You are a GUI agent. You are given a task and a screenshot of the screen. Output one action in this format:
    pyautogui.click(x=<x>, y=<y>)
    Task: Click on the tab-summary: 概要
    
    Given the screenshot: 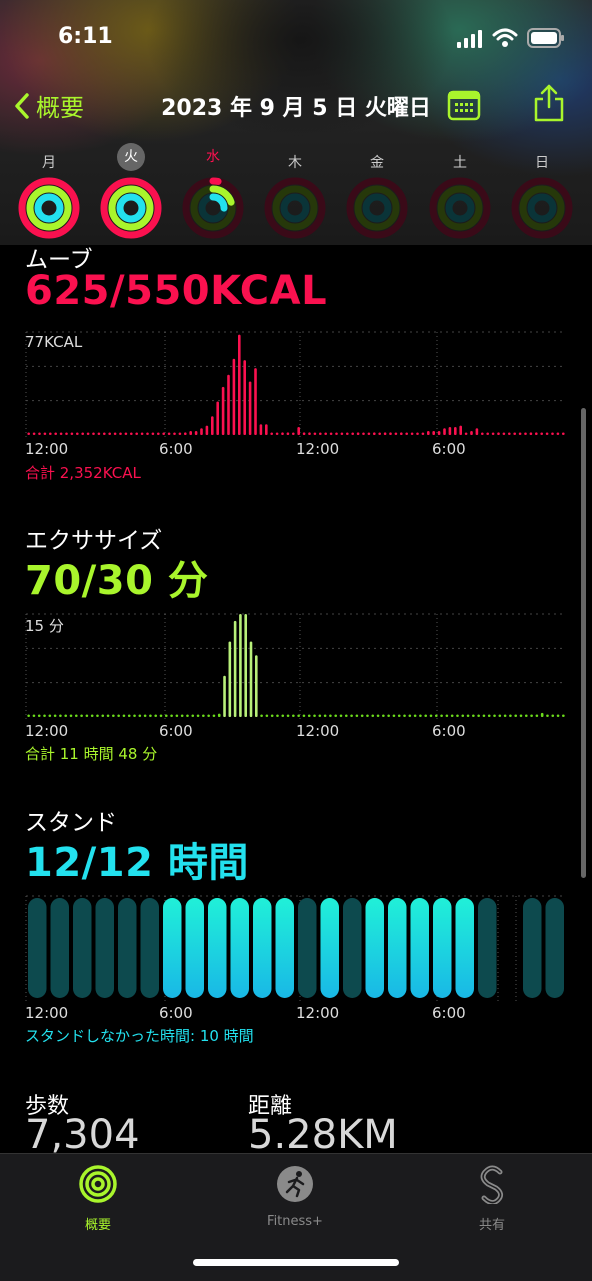 What is the action you would take?
    pyautogui.click(x=98, y=1198)
    